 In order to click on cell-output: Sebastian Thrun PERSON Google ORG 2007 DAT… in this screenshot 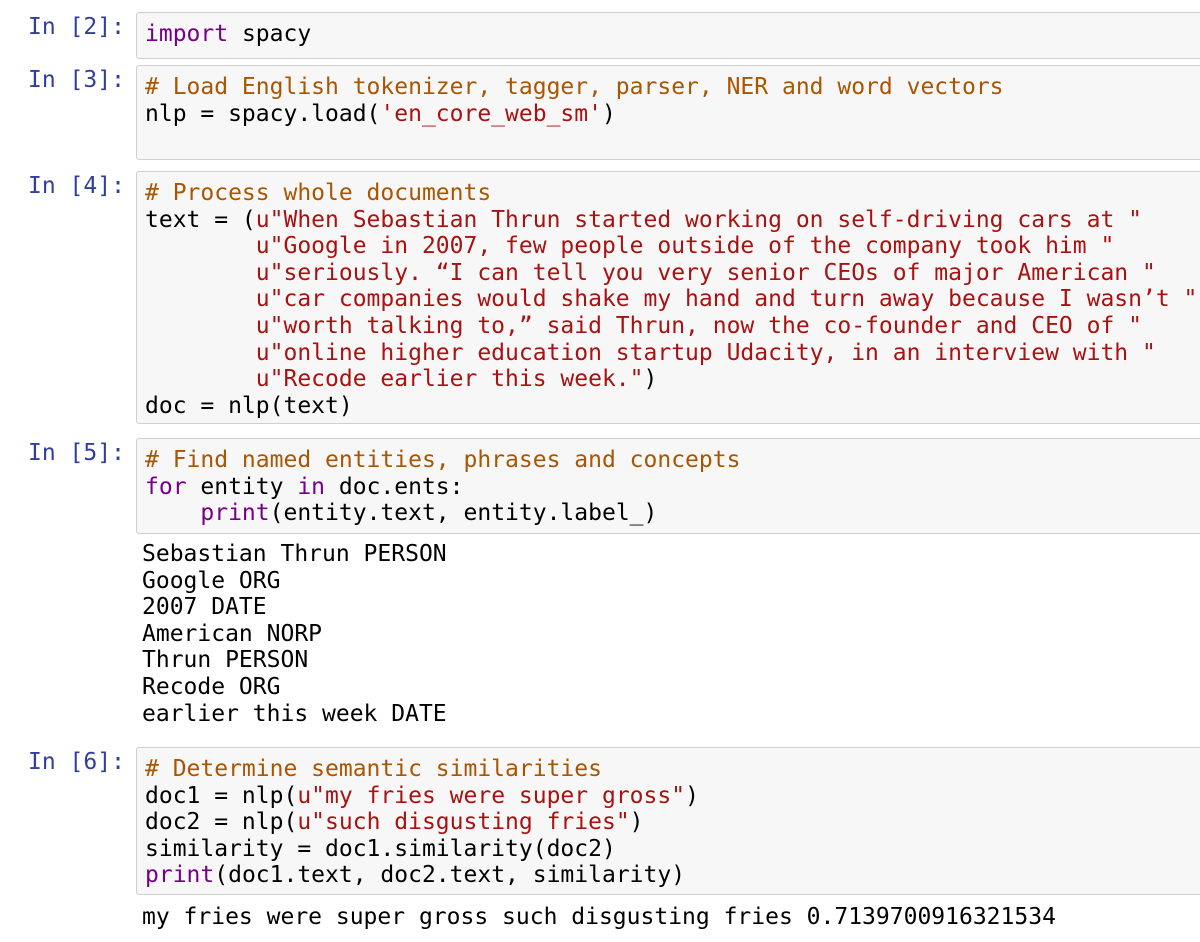, I will do `click(294, 634)`.